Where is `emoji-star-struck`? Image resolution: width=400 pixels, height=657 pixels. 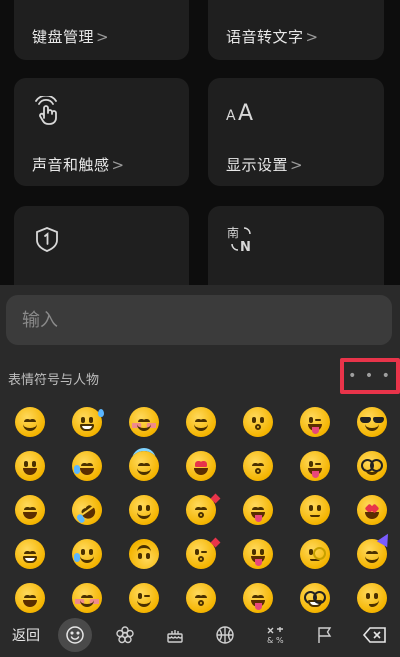
emoji-star-struck is located at coordinates (371, 510).